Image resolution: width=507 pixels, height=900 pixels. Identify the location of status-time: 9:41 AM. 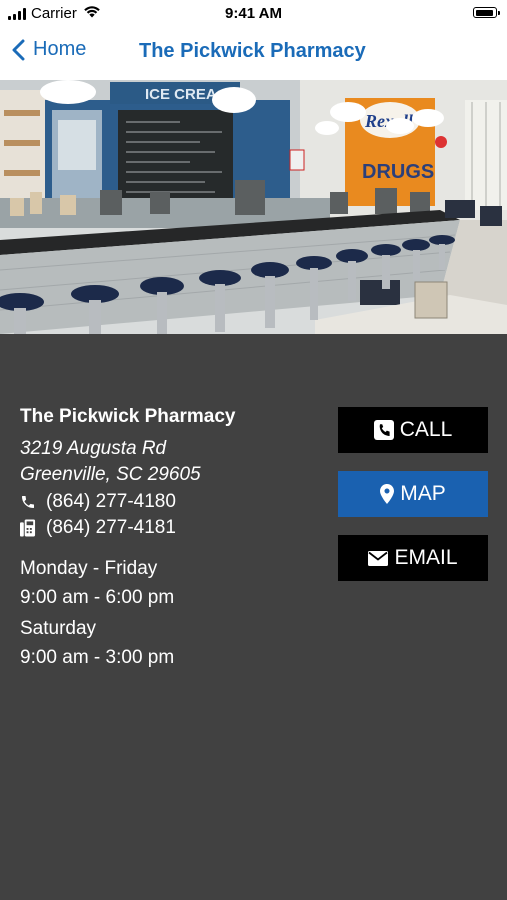
(253, 13).